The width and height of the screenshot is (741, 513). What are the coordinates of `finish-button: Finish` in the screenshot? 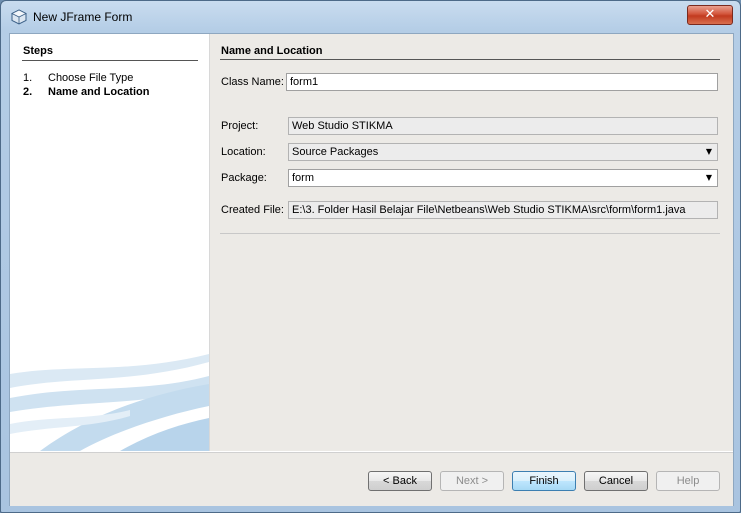 It's located at (544, 481).